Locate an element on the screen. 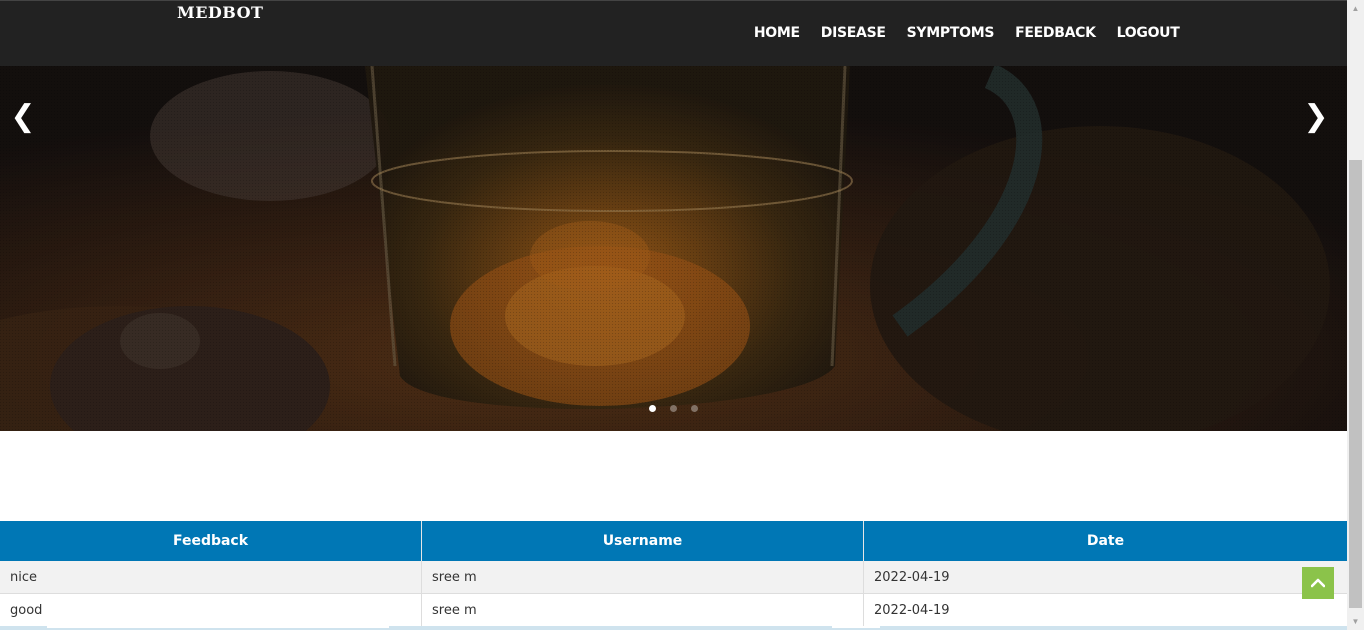 This screenshot has height=630, width=1364. chevron-right-icon: ❯ is located at coordinates (1316, 116).